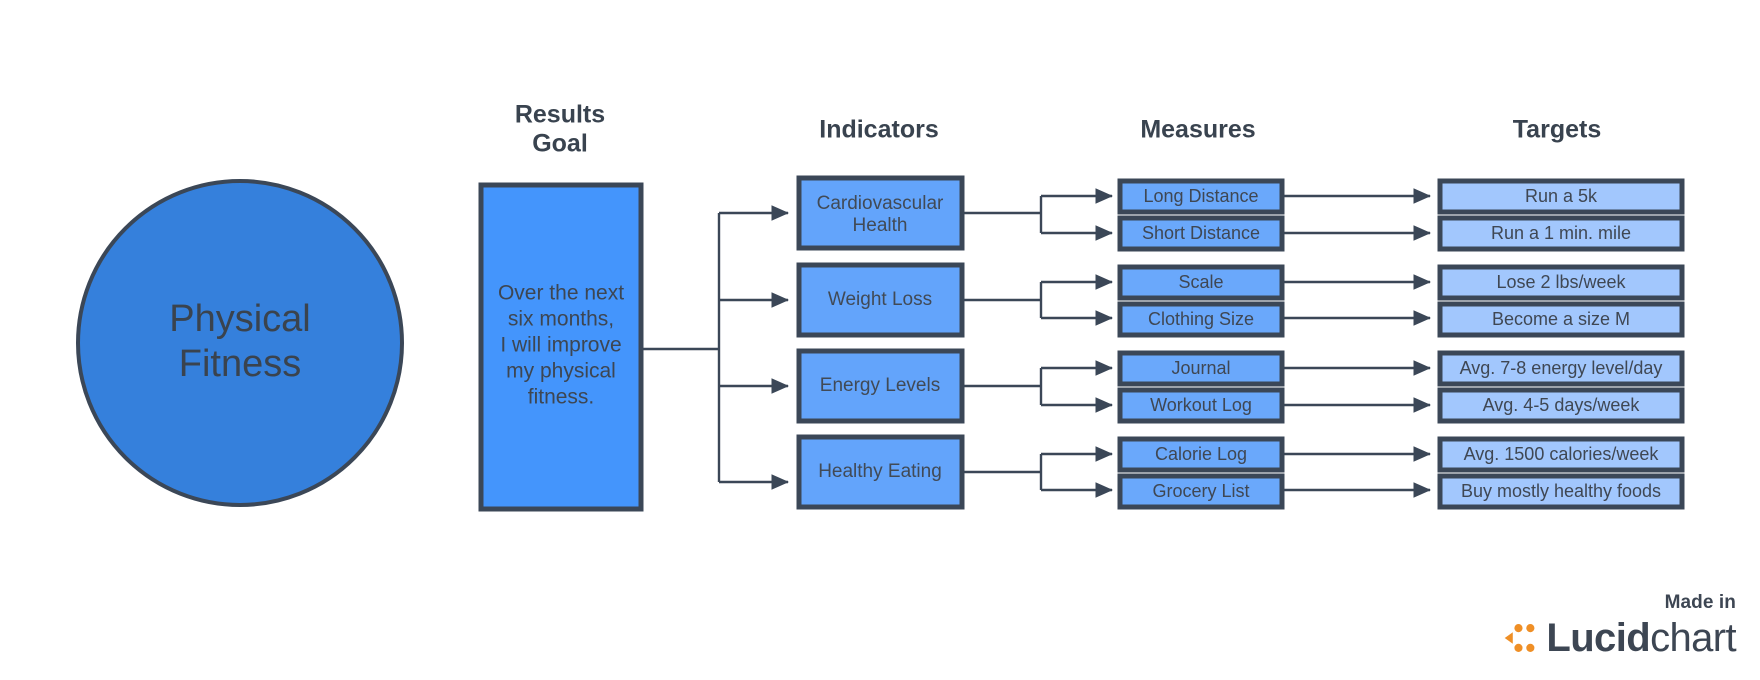  What do you see at coordinates (561, 293) in the screenshot?
I see `results-goal-line-1: Over the next` at bounding box center [561, 293].